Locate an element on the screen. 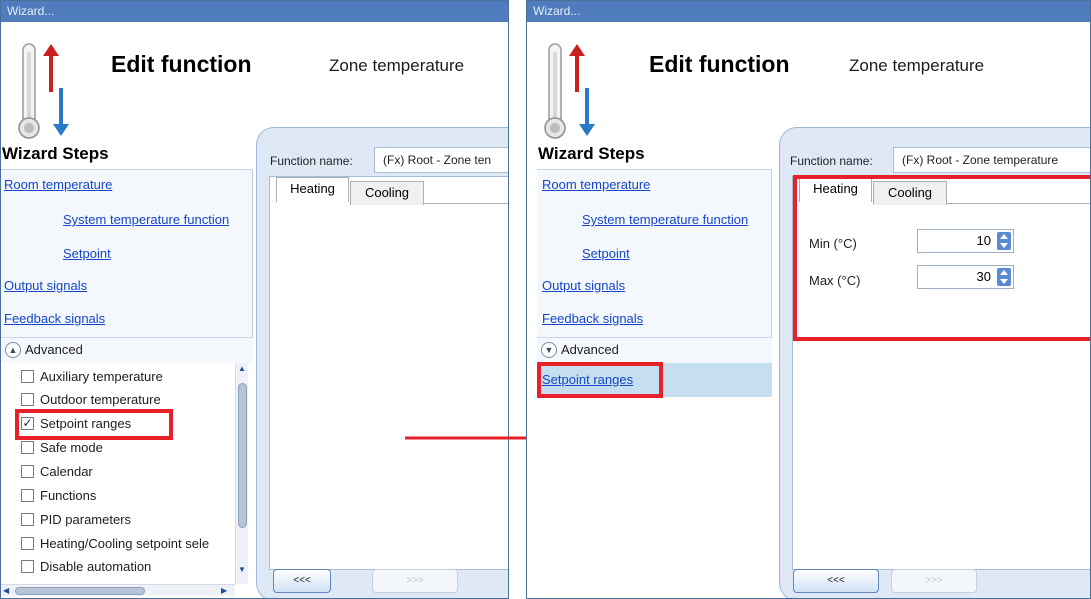 The height and width of the screenshot is (599, 1091). tab-heating: Heating is located at coordinates (312, 189).